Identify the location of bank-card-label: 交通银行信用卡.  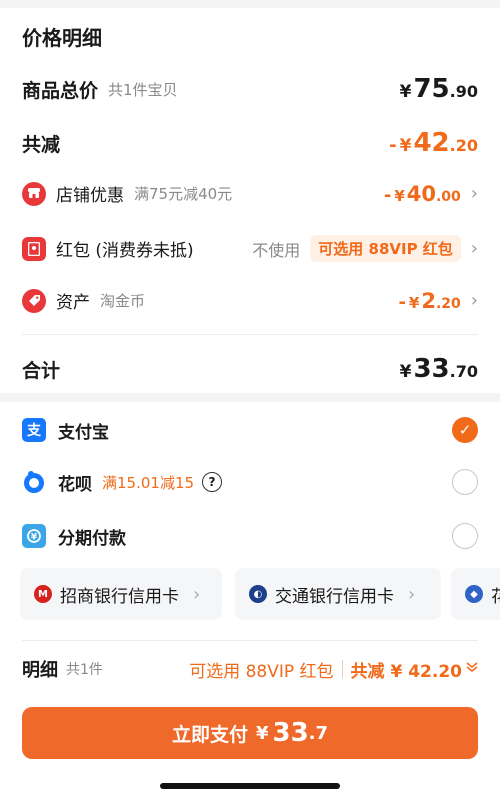
(334, 596).